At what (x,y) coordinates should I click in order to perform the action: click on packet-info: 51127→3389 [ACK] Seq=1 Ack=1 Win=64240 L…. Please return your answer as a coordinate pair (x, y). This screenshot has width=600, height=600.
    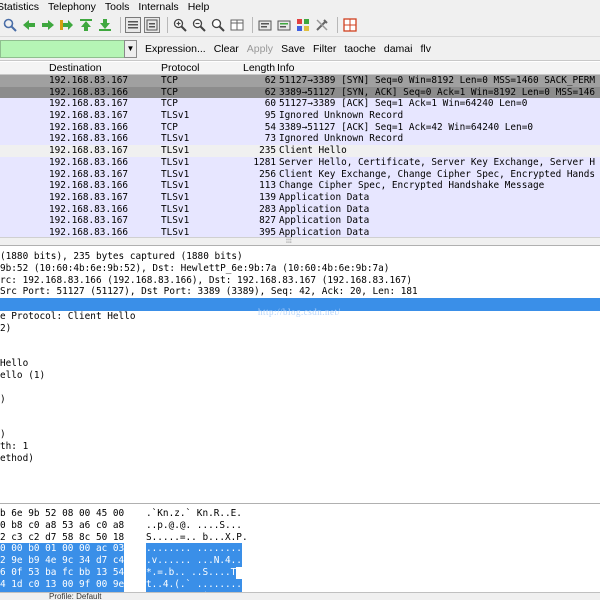
    Looking at the image, I should click on (403, 104).